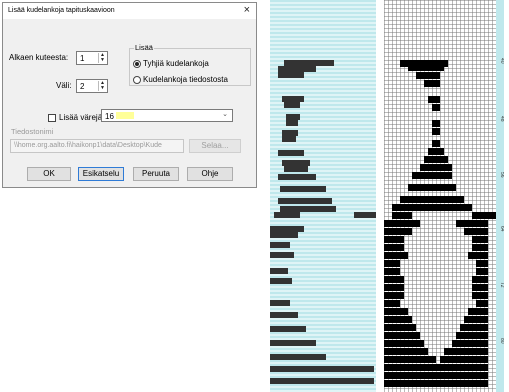  What do you see at coordinates (501, 285) in the screenshot?
I see `axis-tick-label: 72` at bounding box center [501, 285].